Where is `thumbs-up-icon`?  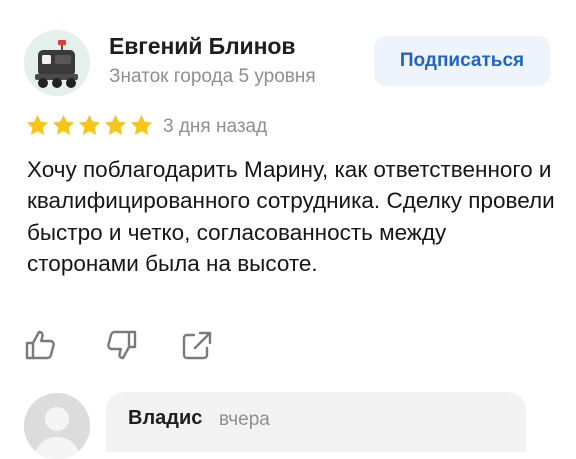 thumbs-up-icon is located at coordinates (40, 345).